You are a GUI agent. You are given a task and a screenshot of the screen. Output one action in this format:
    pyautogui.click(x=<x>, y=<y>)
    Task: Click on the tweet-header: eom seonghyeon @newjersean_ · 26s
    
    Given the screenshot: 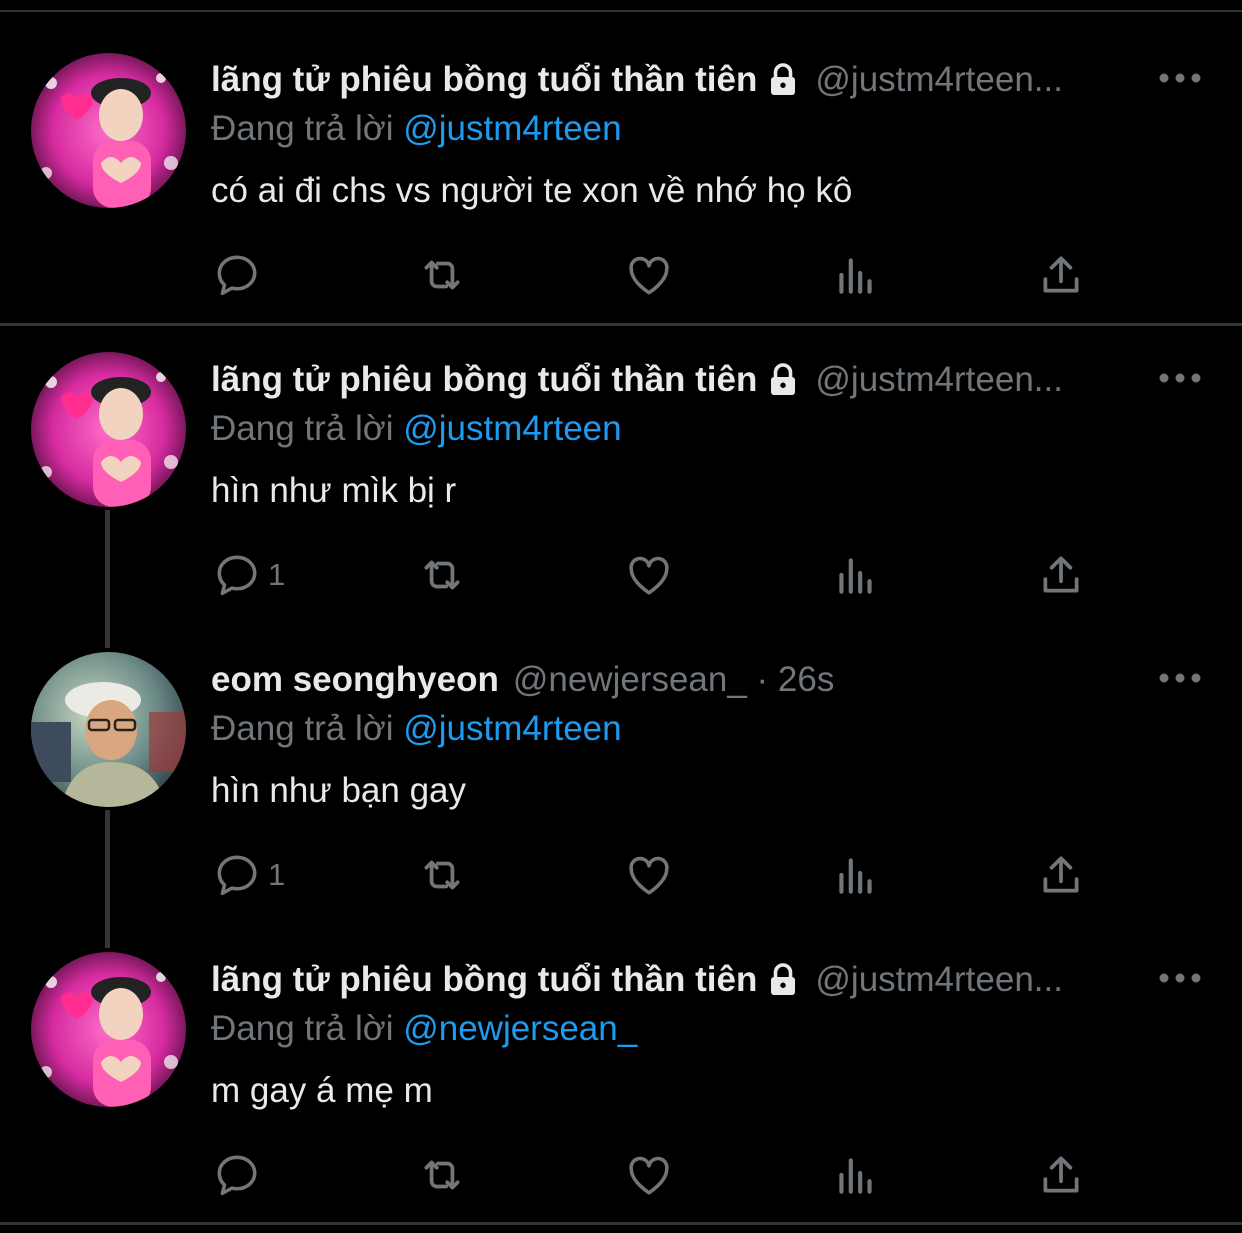 What is the action you would take?
    pyautogui.click(x=522, y=680)
    